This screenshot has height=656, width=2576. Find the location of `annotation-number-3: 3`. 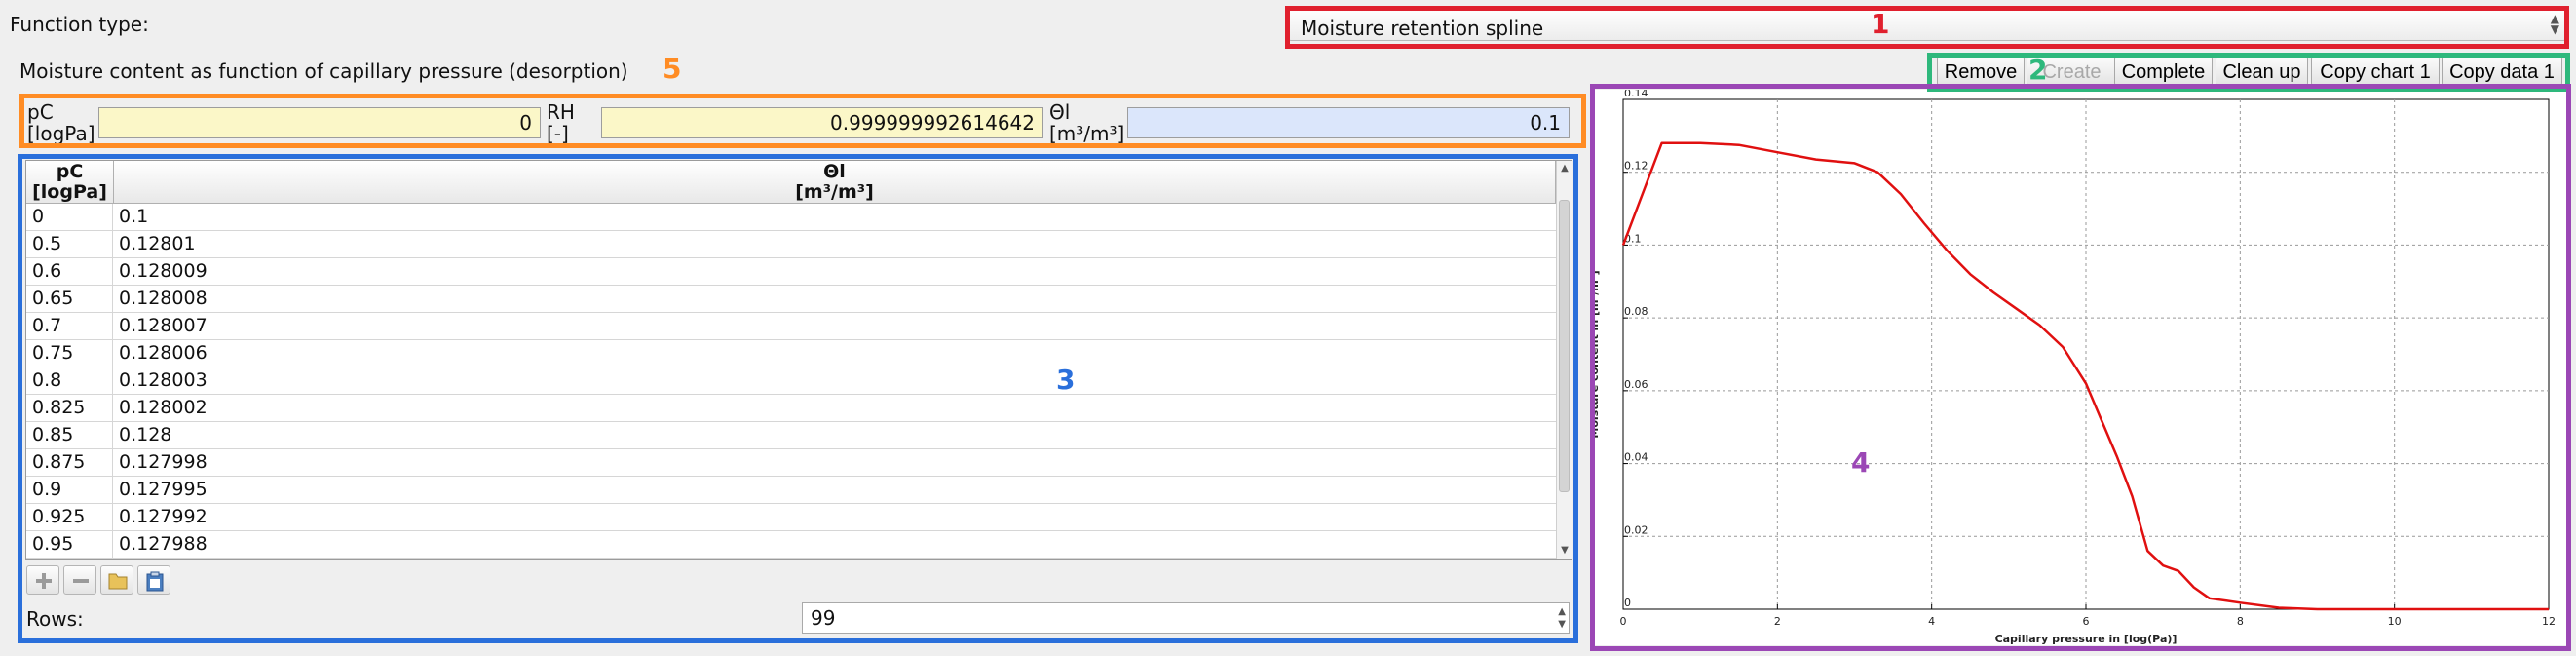

annotation-number-3: 3 is located at coordinates (1066, 380).